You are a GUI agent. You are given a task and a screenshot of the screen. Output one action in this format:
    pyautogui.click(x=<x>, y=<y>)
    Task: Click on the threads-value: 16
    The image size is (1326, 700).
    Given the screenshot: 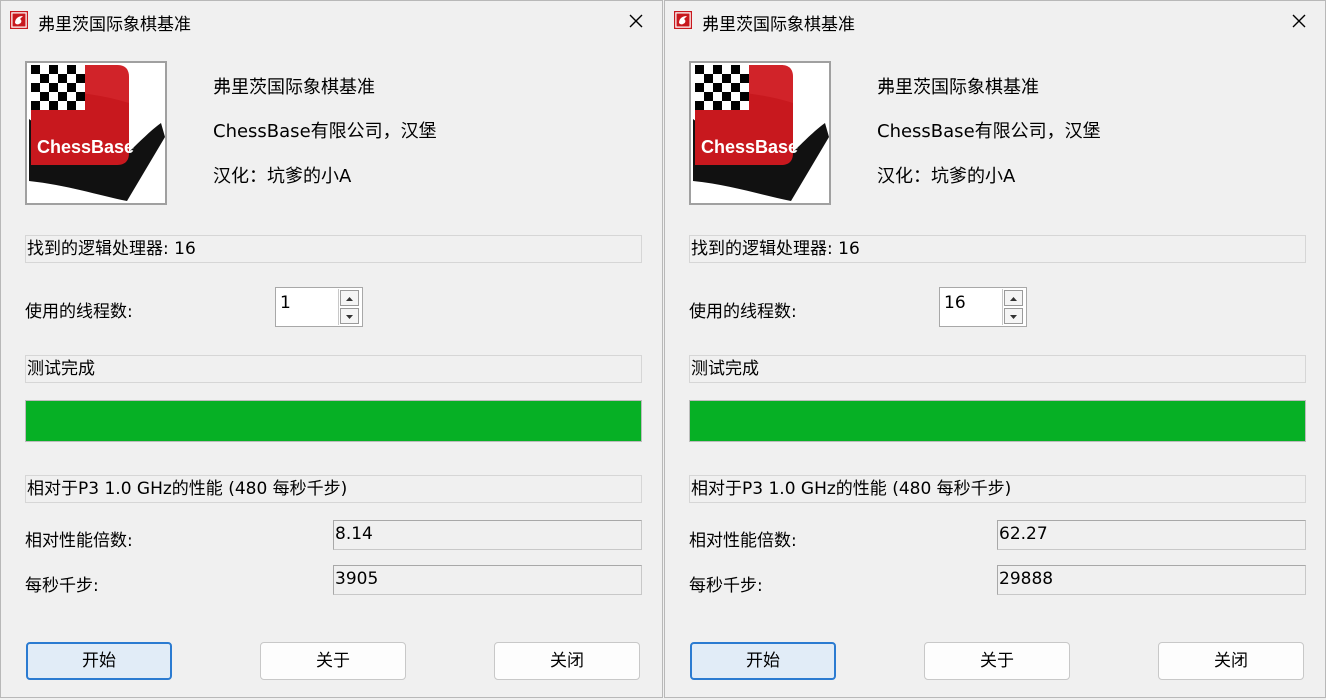 What is the action you would take?
    pyautogui.click(x=955, y=303)
    